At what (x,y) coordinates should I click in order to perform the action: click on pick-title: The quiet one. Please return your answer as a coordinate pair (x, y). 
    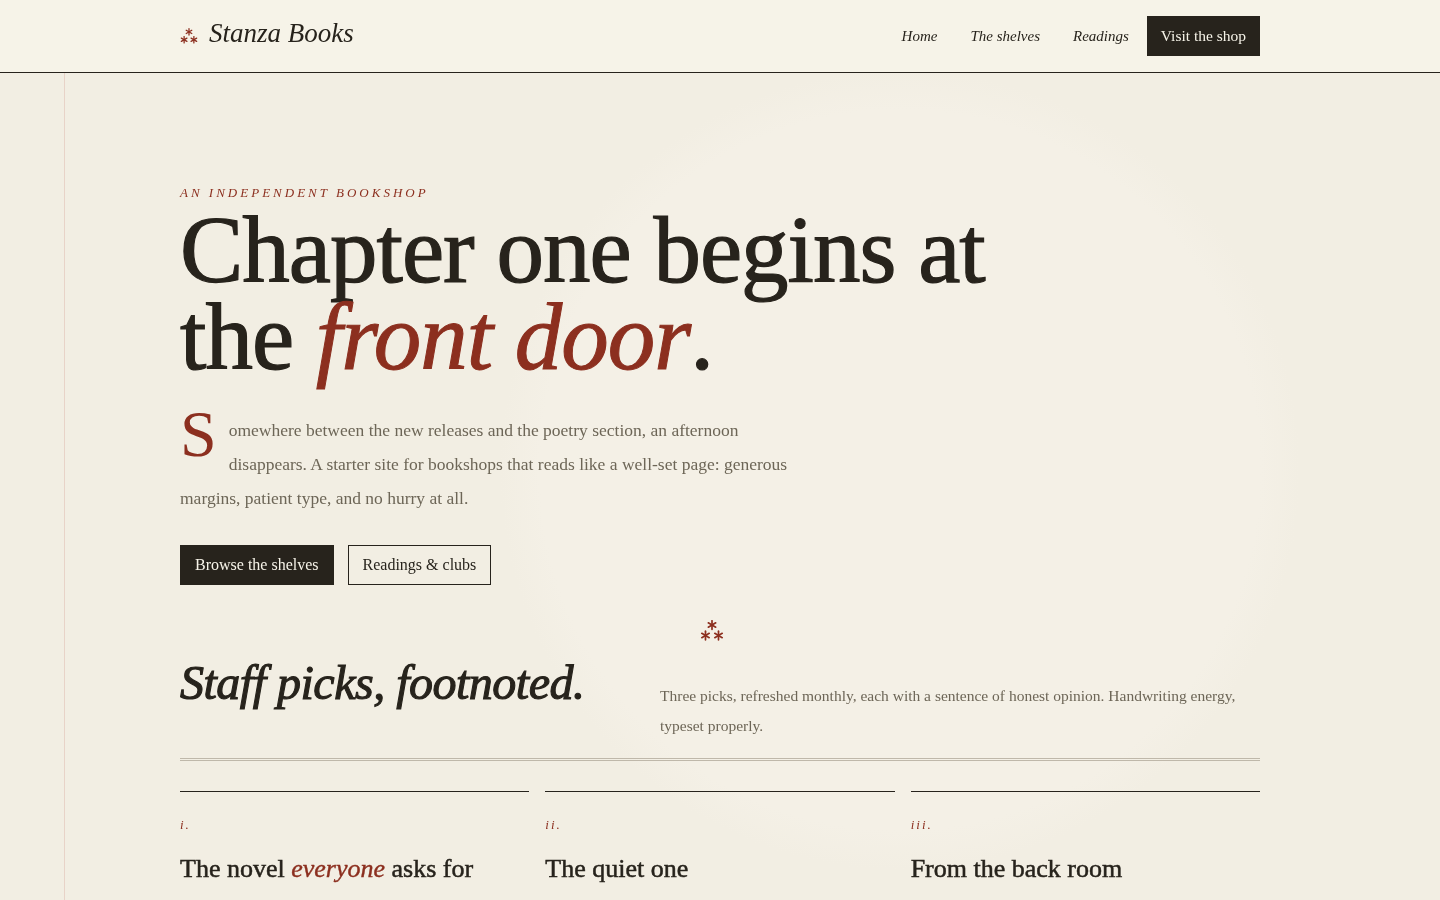
    Looking at the image, I should click on (617, 869).